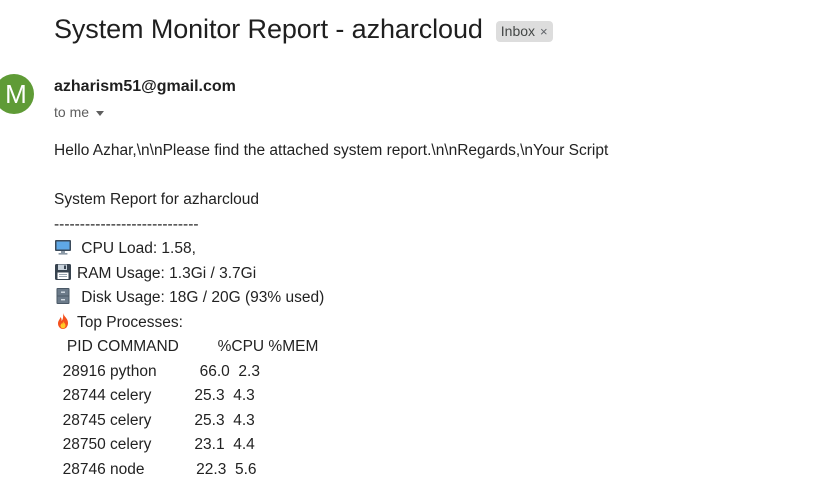  I want to click on avatar: M, so click(17, 94).